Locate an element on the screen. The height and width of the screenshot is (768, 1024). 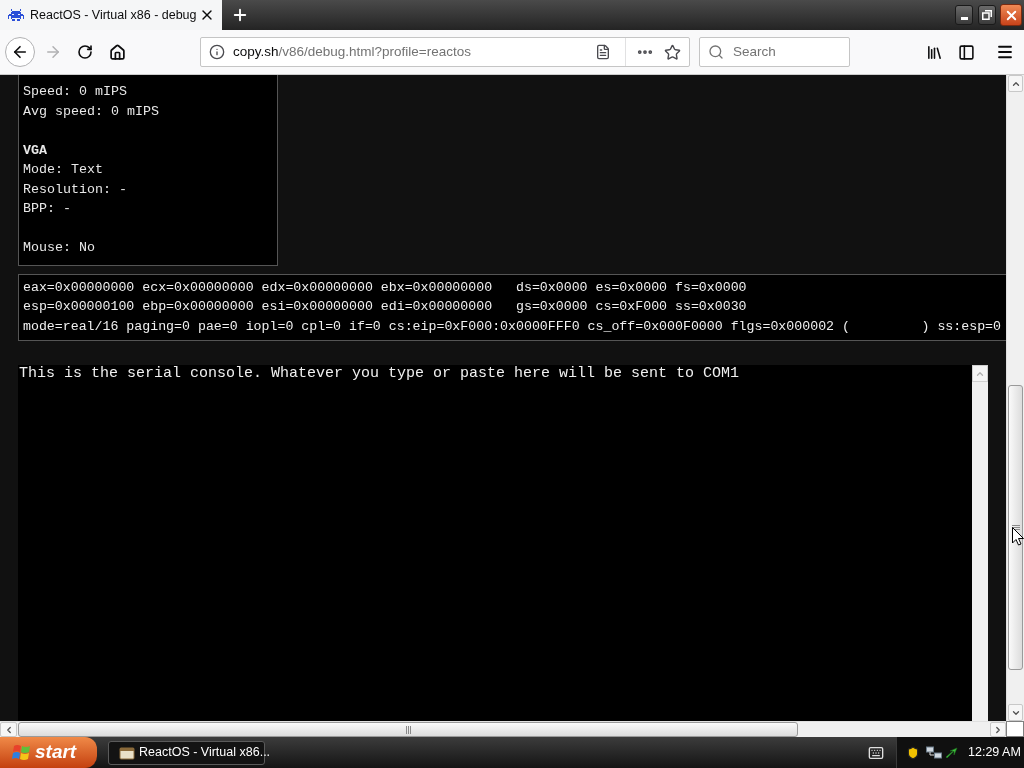
restore-button is located at coordinates (987, 15).